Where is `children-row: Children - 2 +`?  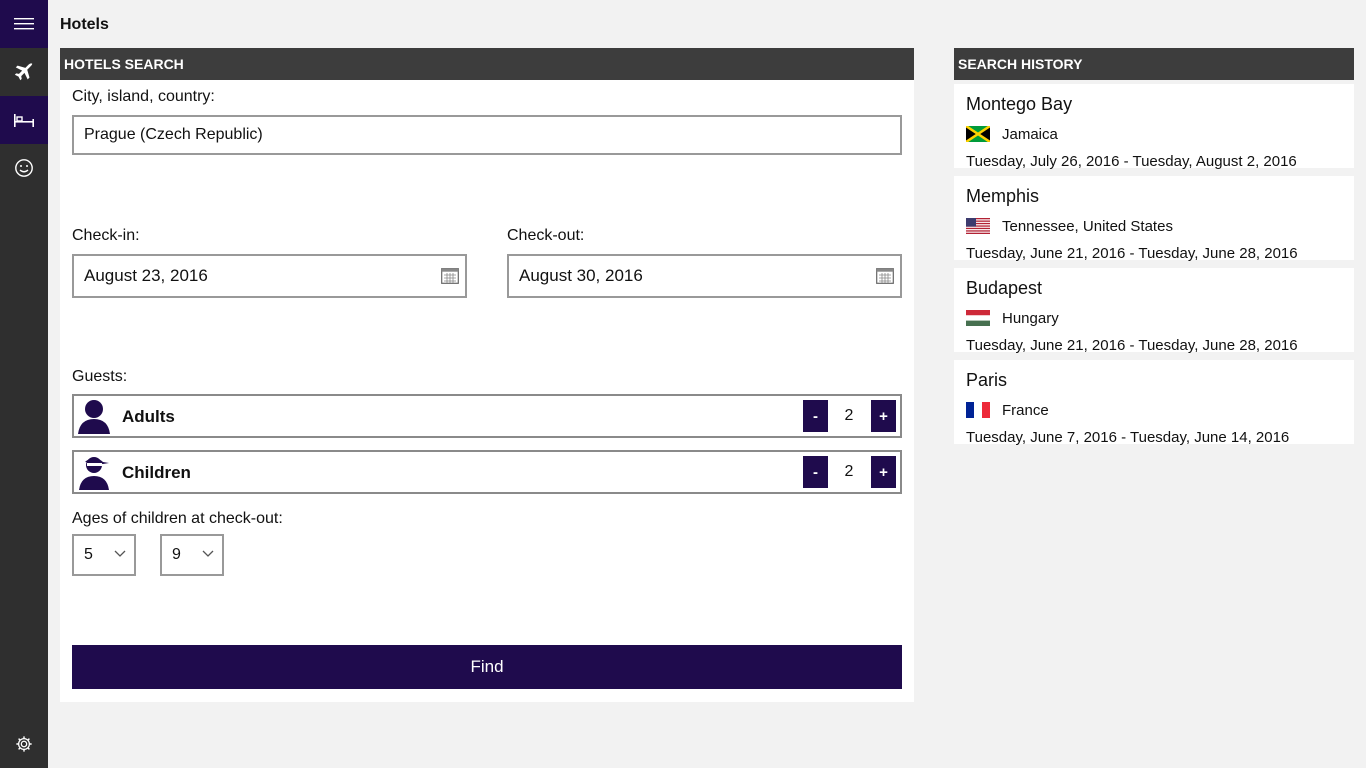
children-row: Children - 2 + is located at coordinates (487, 472).